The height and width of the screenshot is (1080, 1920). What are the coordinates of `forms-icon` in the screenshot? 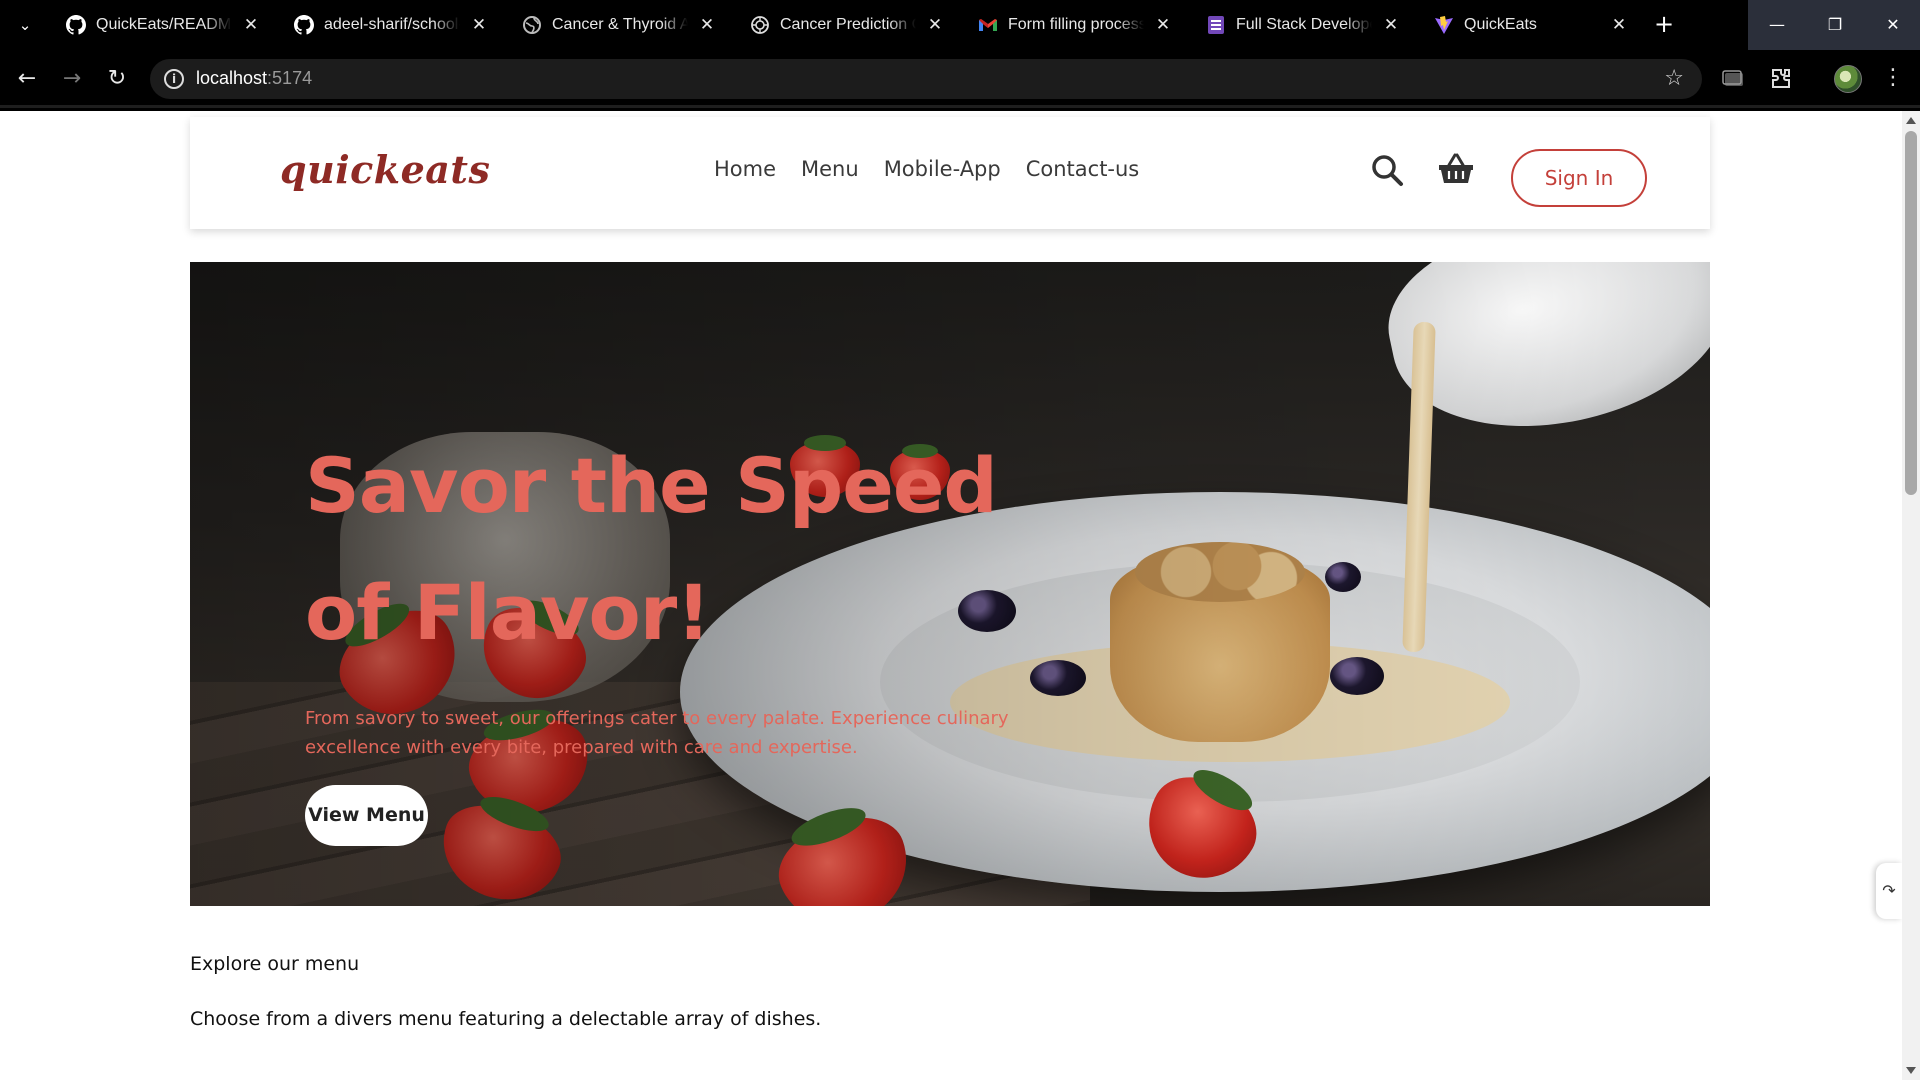 It's located at (1216, 25).